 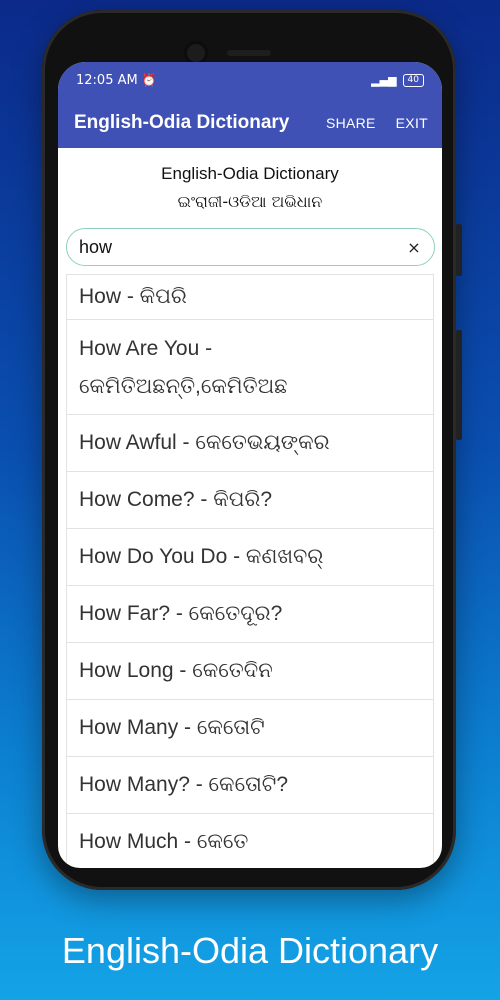 What do you see at coordinates (351, 123) in the screenshot?
I see `share-button: SHARE` at bounding box center [351, 123].